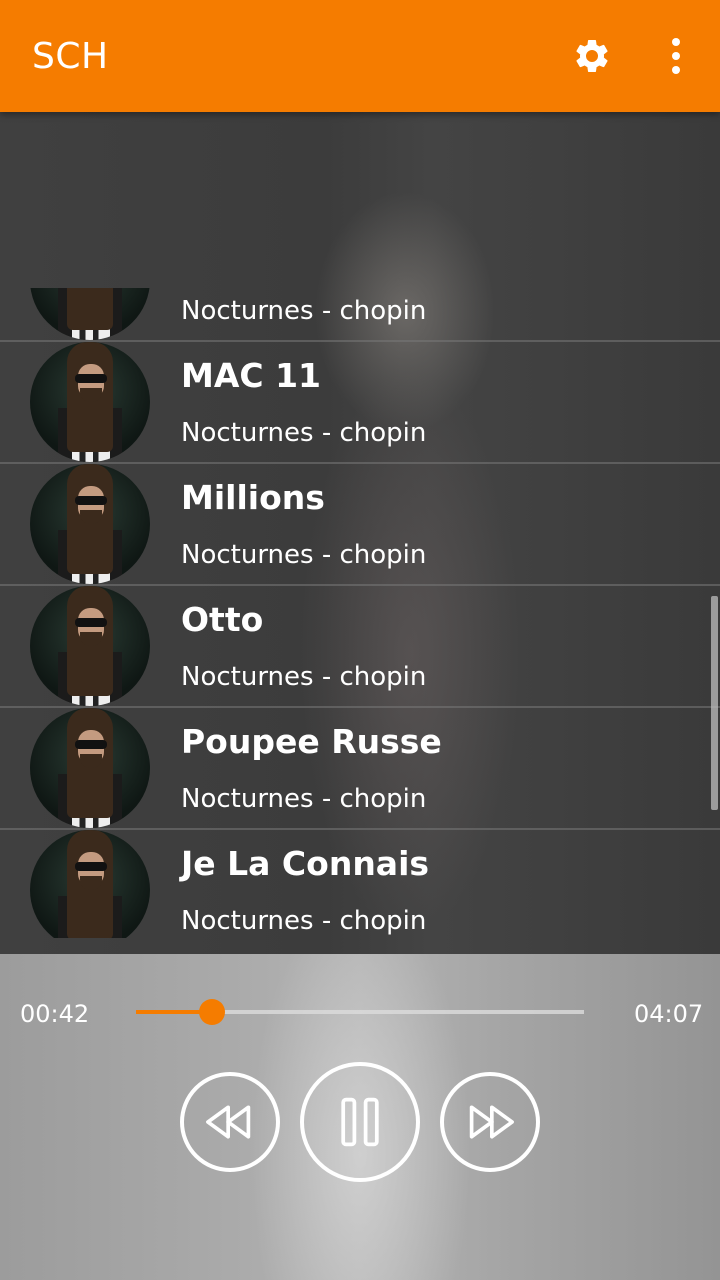 The height and width of the screenshot is (1280, 720). Describe the element at coordinates (676, 56) in the screenshot. I see `overflow-menu-icon` at that location.